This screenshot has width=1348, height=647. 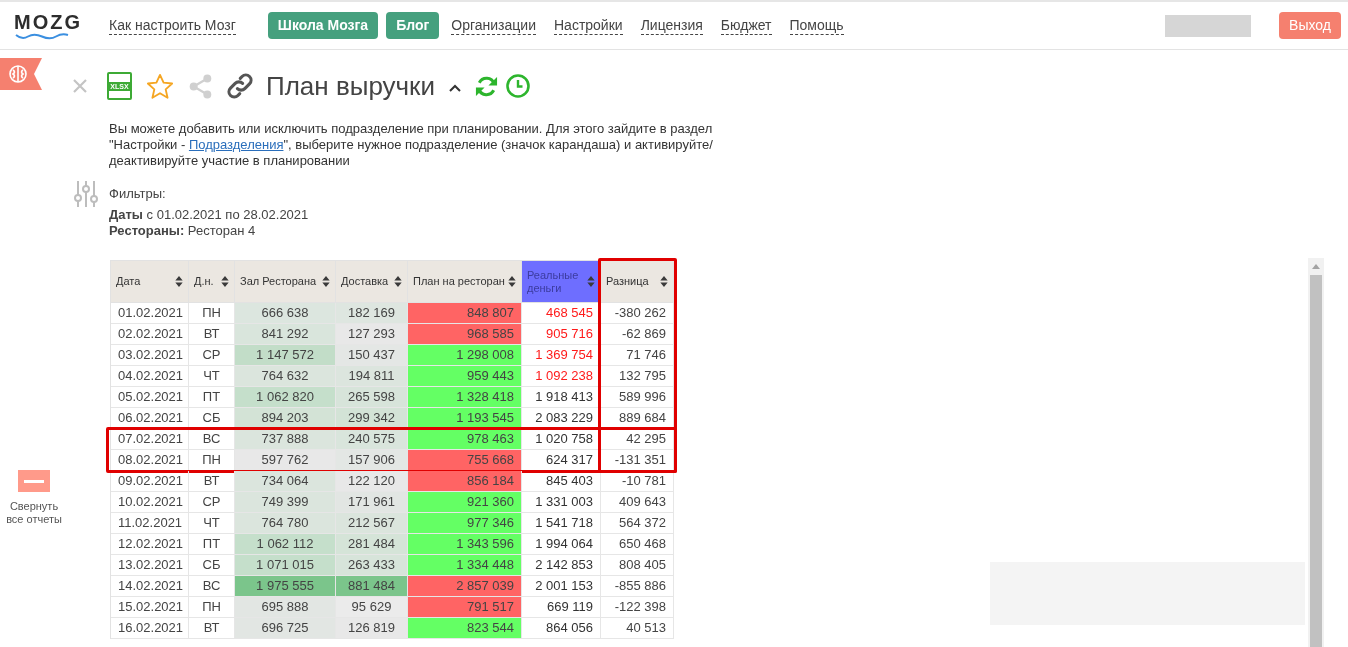 I want to click on table-cell: 1 343 596, so click(x=465, y=544).